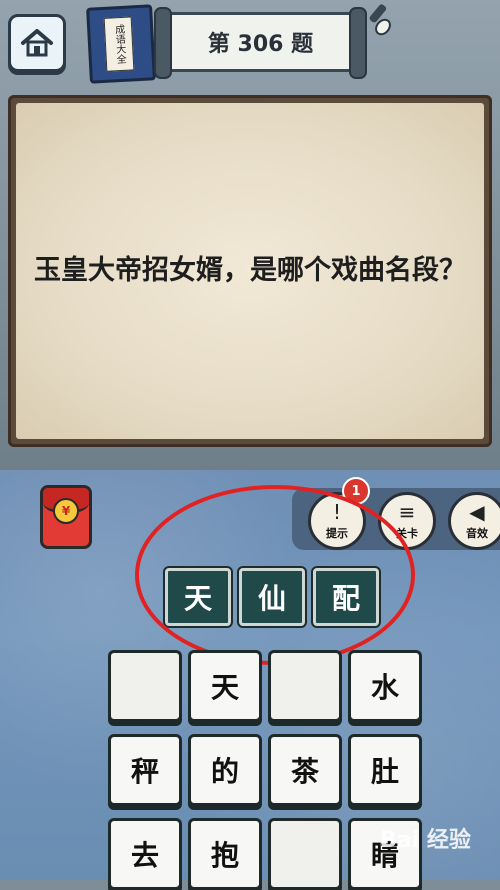  I want to click on candidate-tile: 抱, so click(225, 854).